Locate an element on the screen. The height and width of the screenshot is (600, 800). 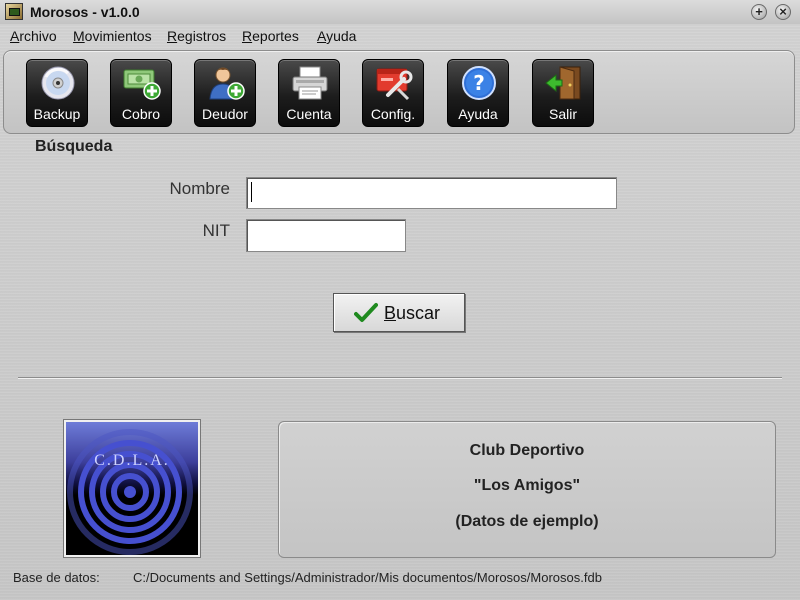
user-add-icon is located at coordinates (227, 83).